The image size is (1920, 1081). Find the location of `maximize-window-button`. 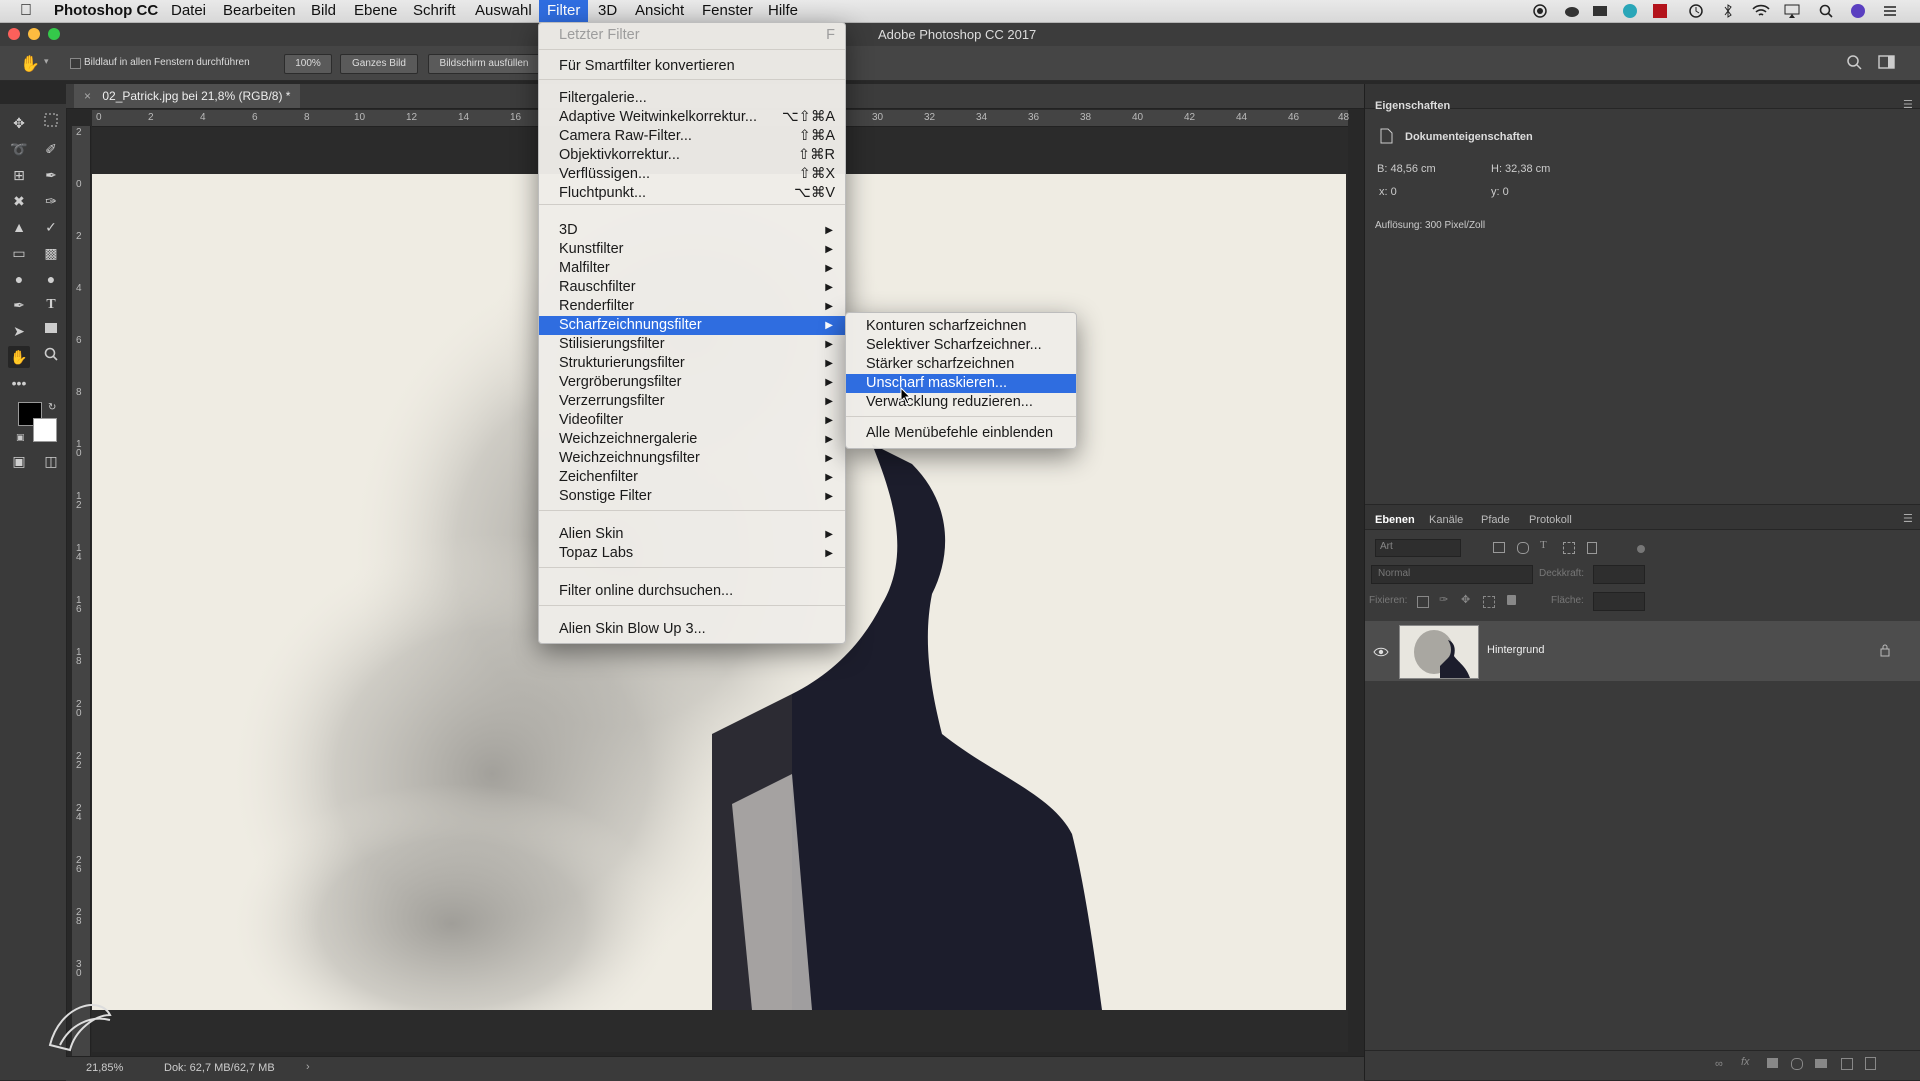

maximize-window-button is located at coordinates (54, 34).